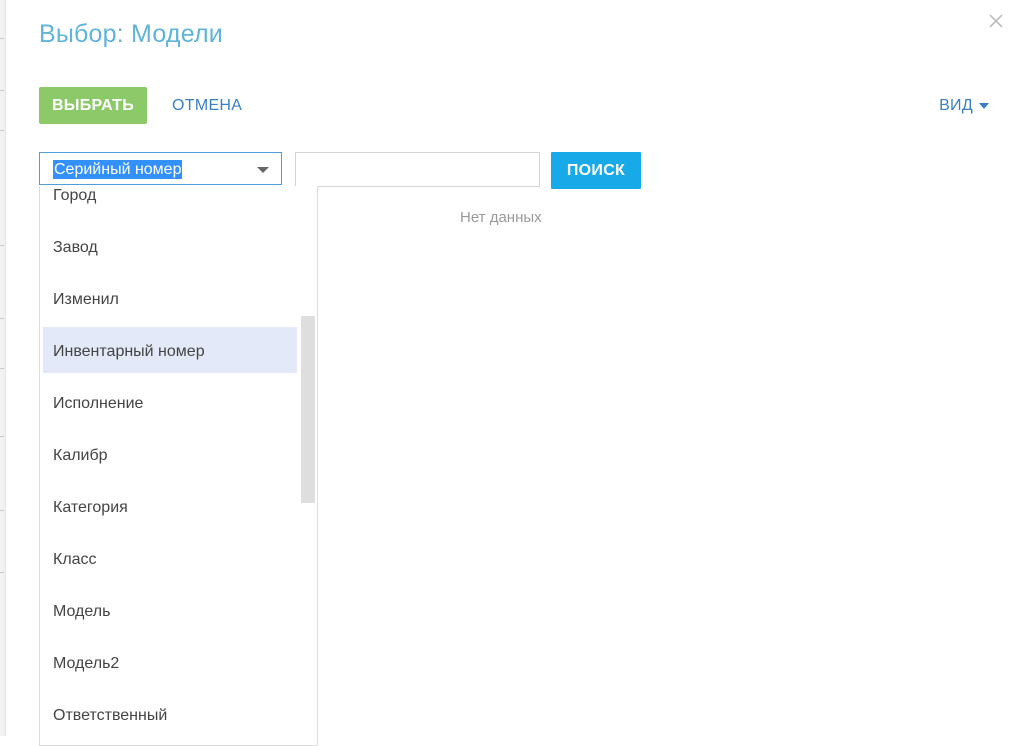 This screenshot has width=1027, height=746. What do you see at coordinates (168, 454) in the screenshot?
I see `dropdown-item-caliber: Калибр` at bounding box center [168, 454].